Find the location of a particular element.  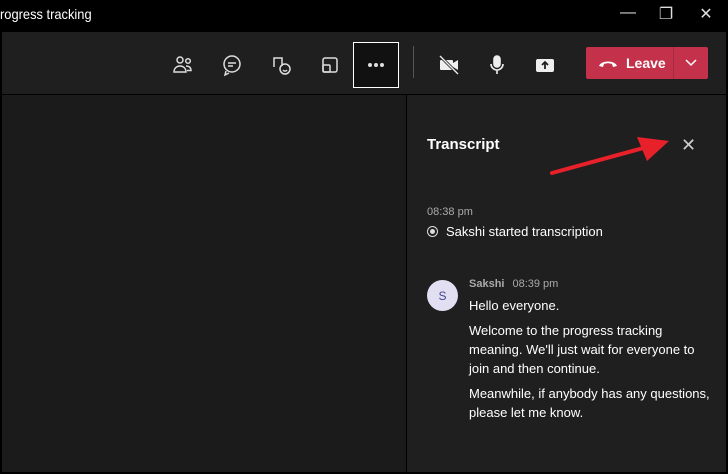

leave-button: Leave is located at coordinates (630, 63).